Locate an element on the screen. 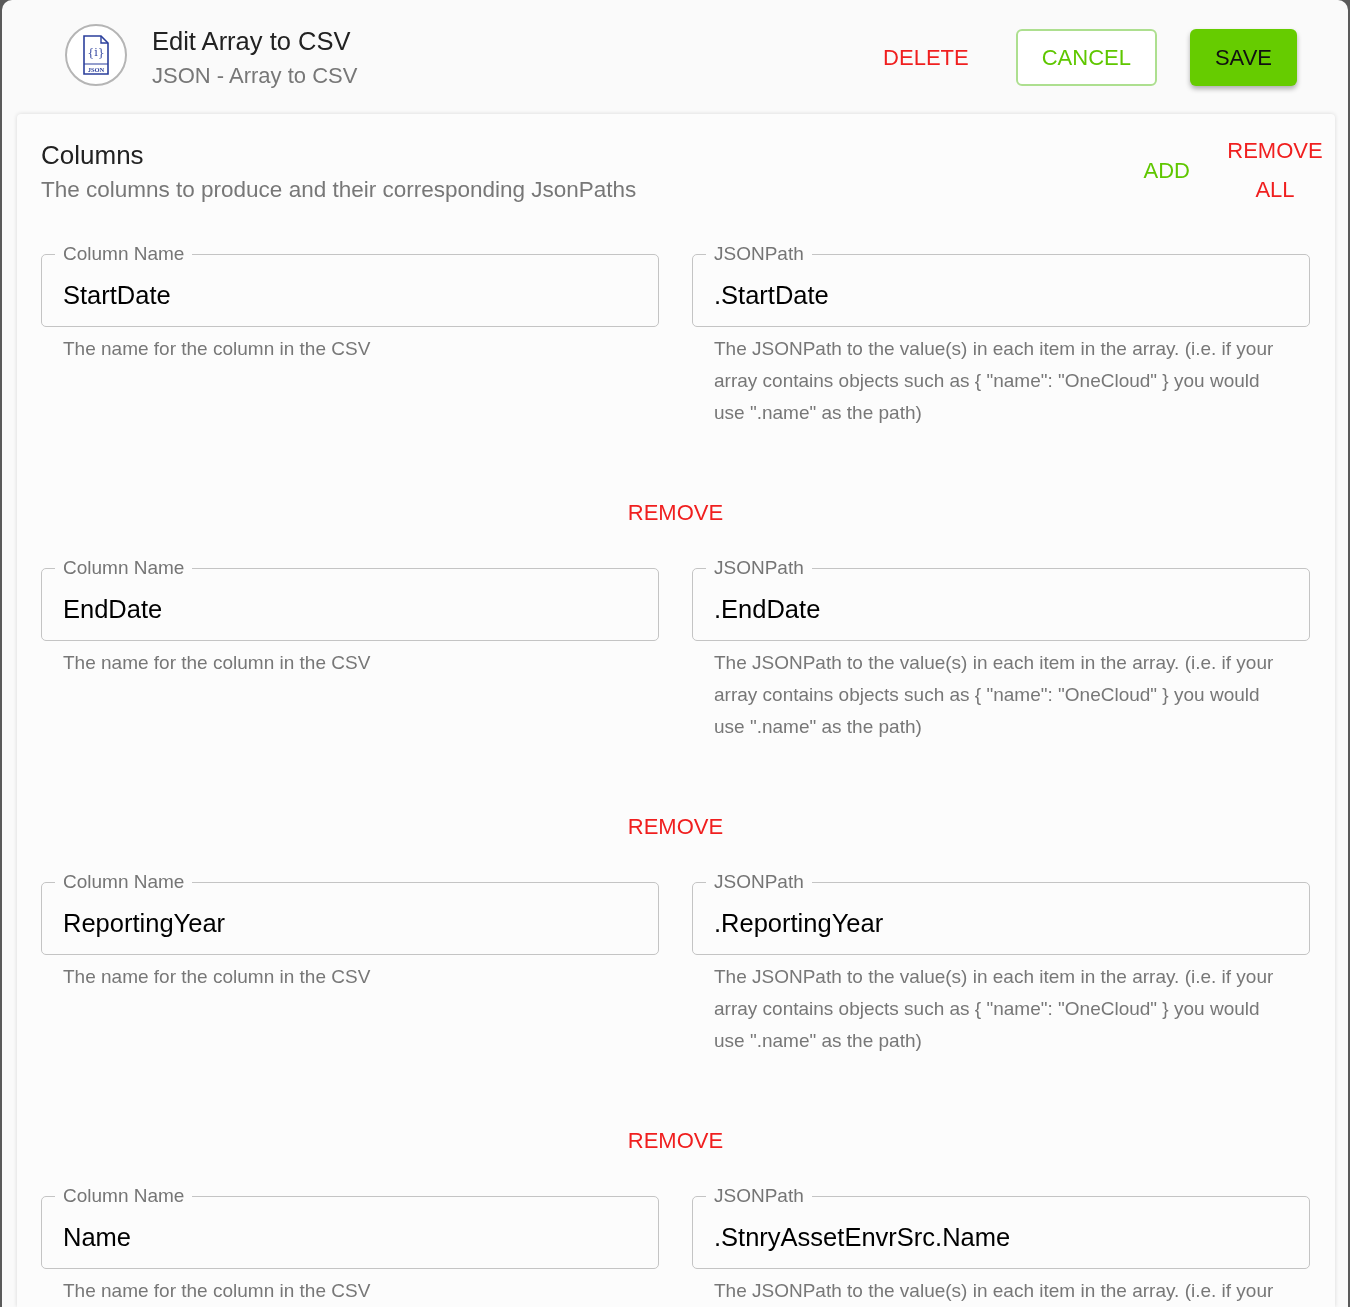 This screenshot has width=1350, height=1307. column-name-field: Column Name EndDate is located at coordinates (350, 599).